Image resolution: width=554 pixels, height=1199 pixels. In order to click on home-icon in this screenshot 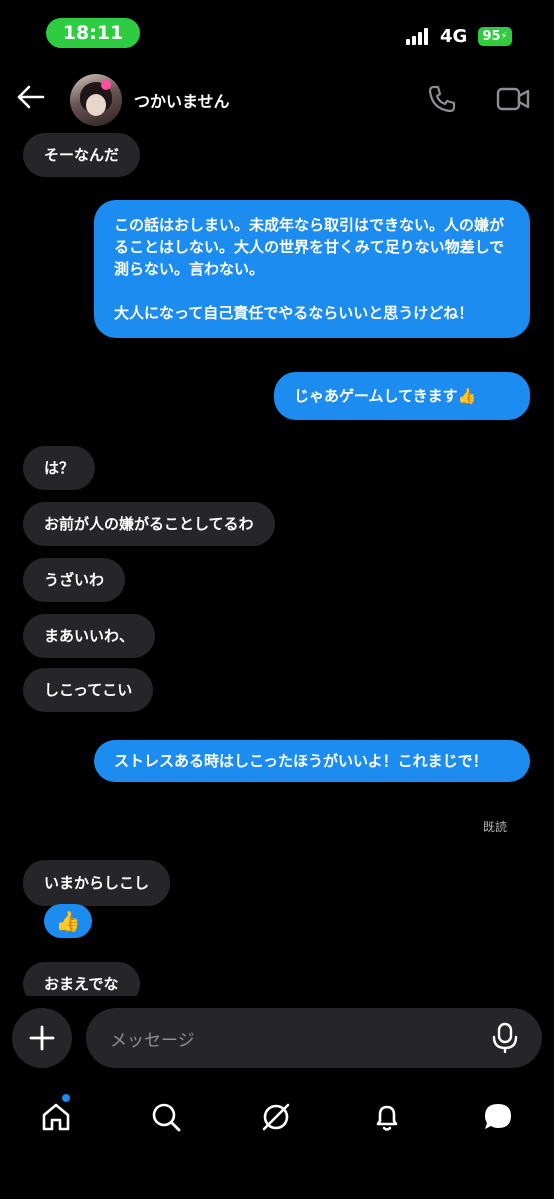, I will do `click(56, 1117)`.